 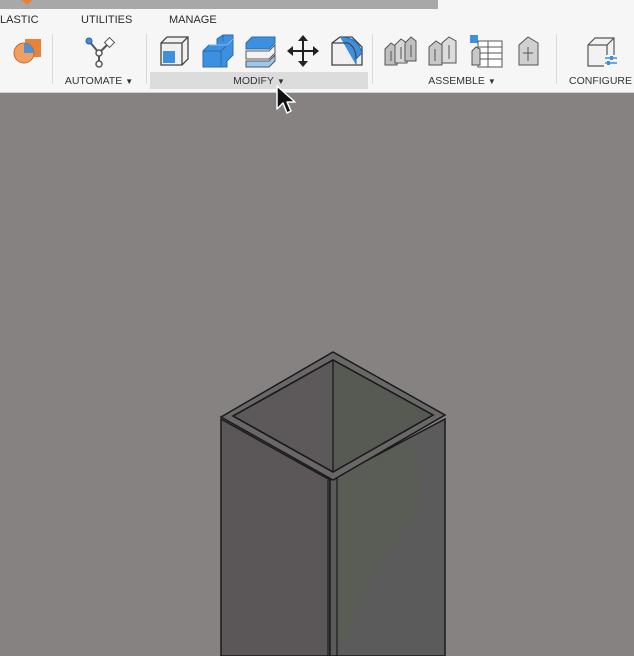 I want to click on title-strip-right, so click(x=536, y=4).